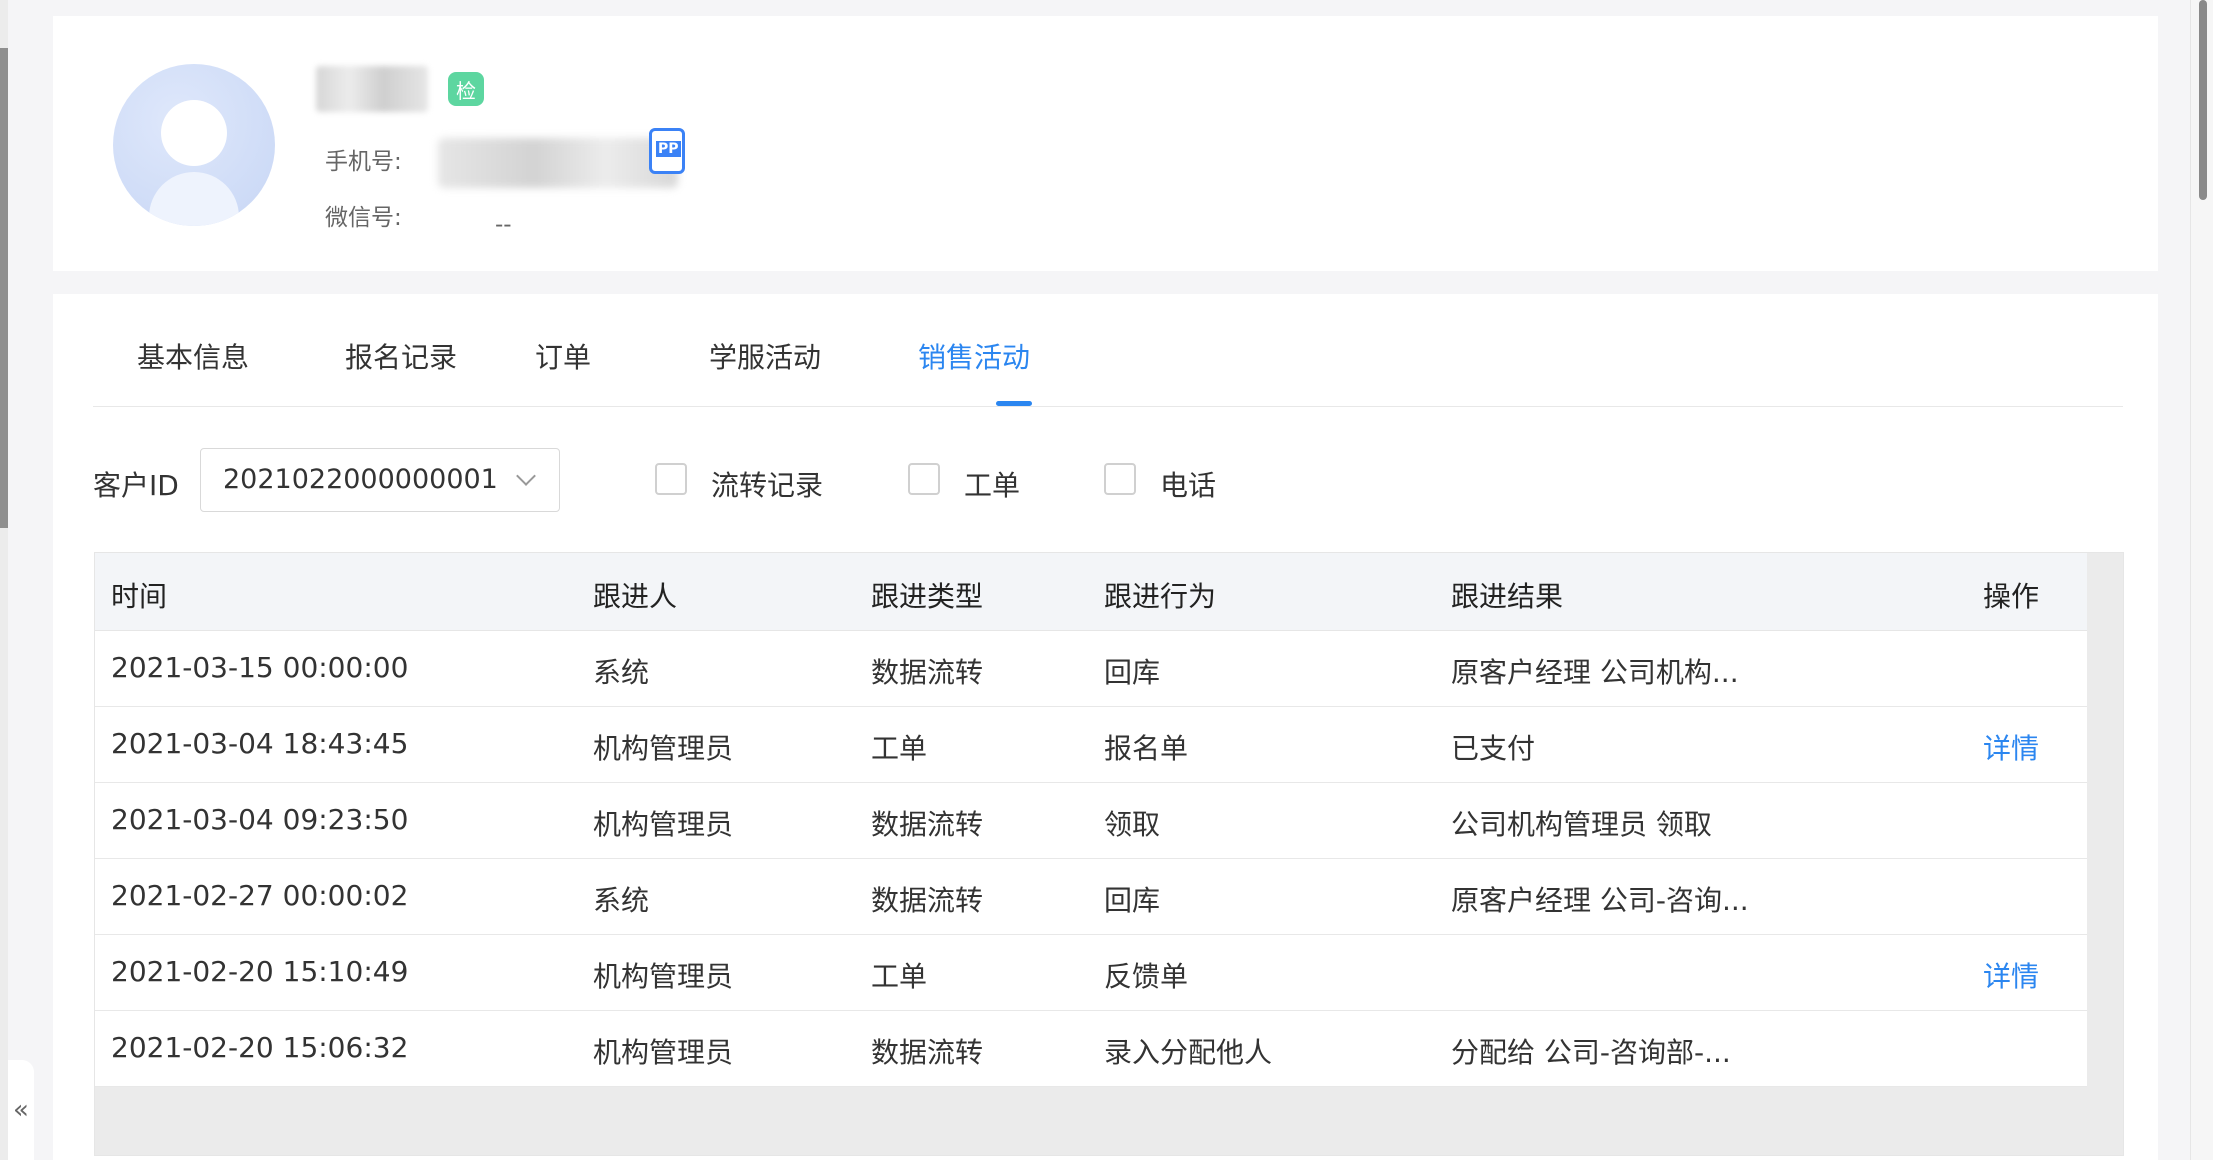 Image resolution: width=2213 pixels, height=1160 pixels. What do you see at coordinates (260, 1047) in the screenshot?
I see `cell-time: 2021-02-20 15:06:32` at bounding box center [260, 1047].